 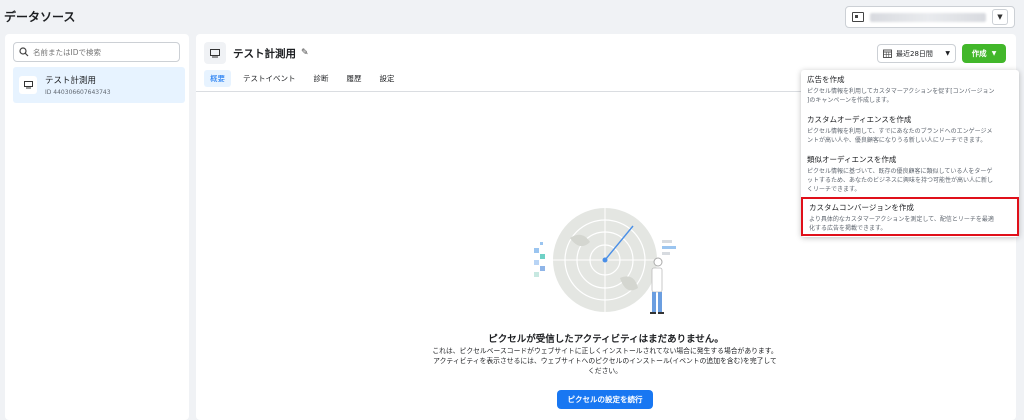 I want to click on date-range-label: 最近28日間, so click(x=914, y=53).